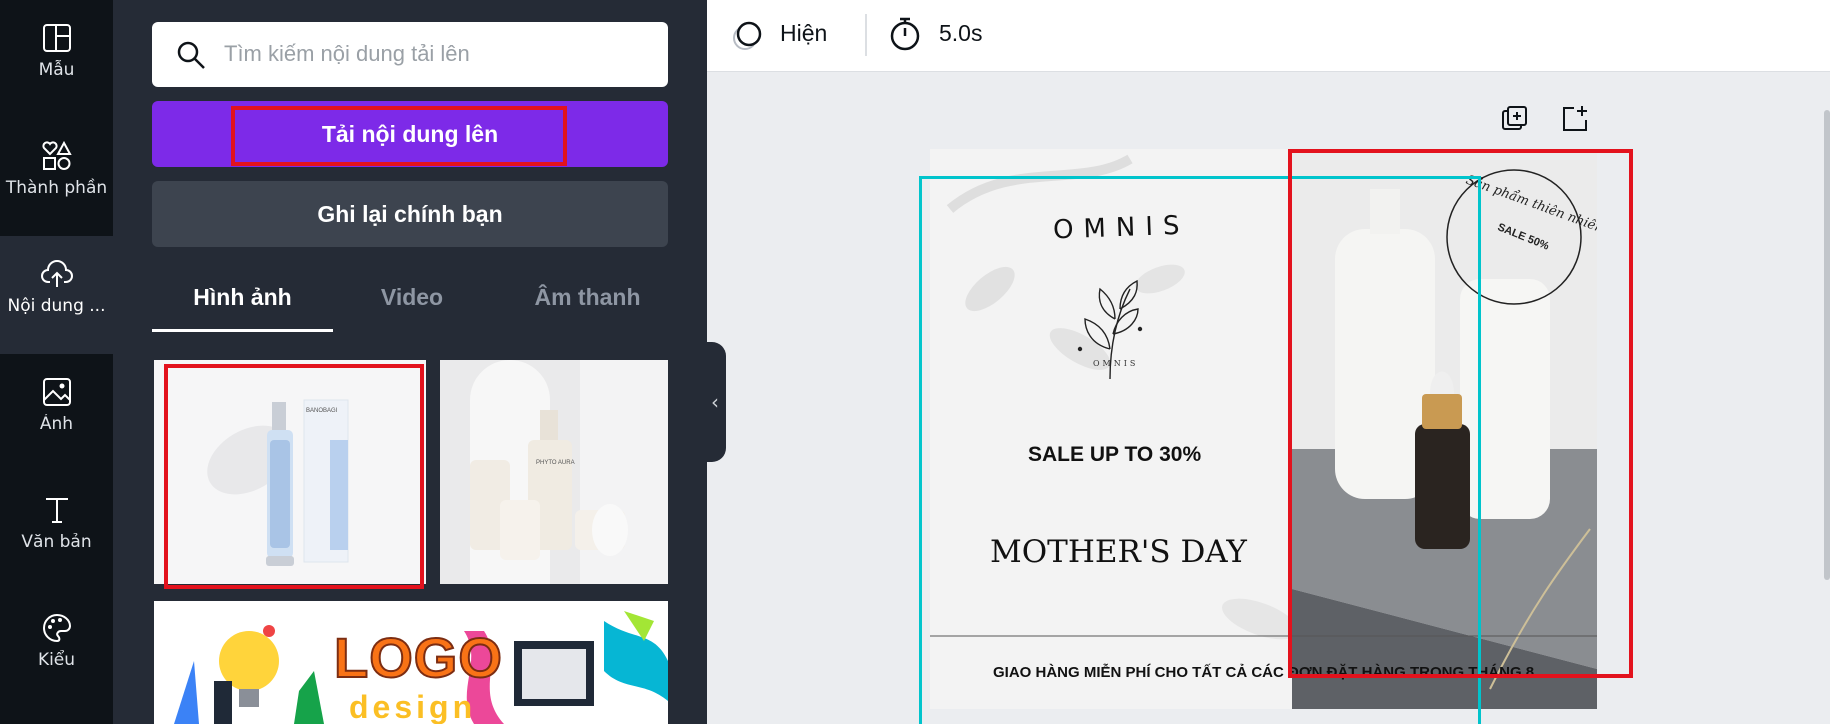  I want to click on design-headline: MOTHER'S DAY, so click(1118, 552).